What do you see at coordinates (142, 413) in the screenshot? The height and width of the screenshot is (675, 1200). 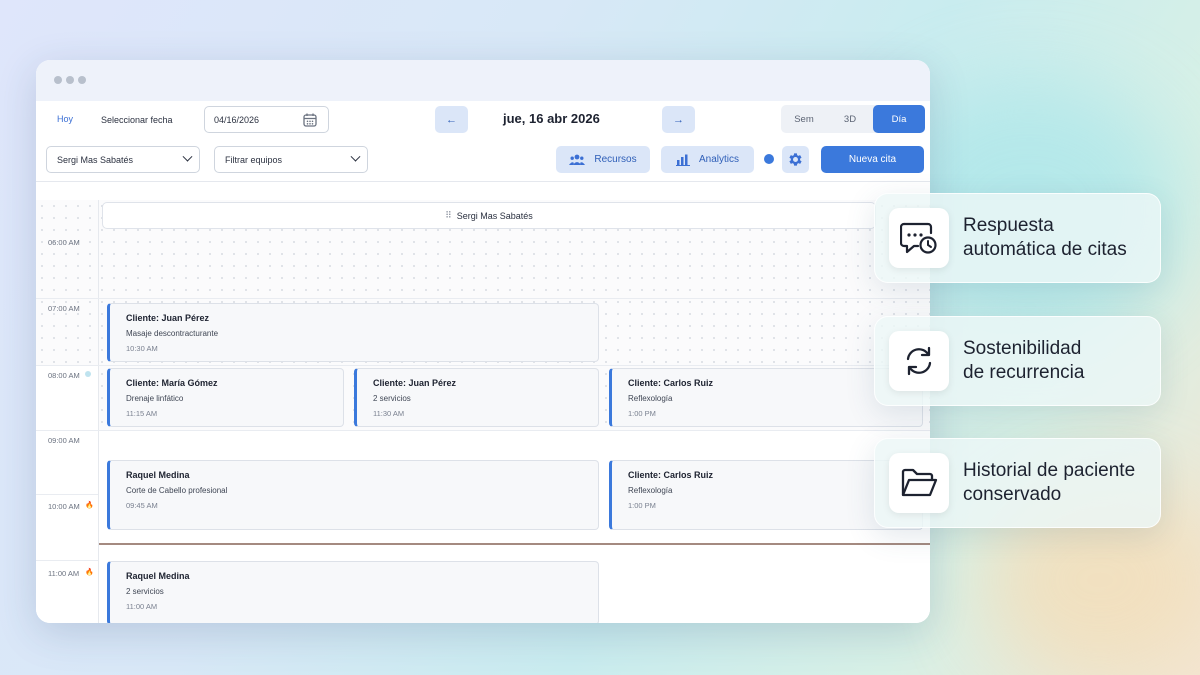 I see `appointment-time: 11:15 AM` at bounding box center [142, 413].